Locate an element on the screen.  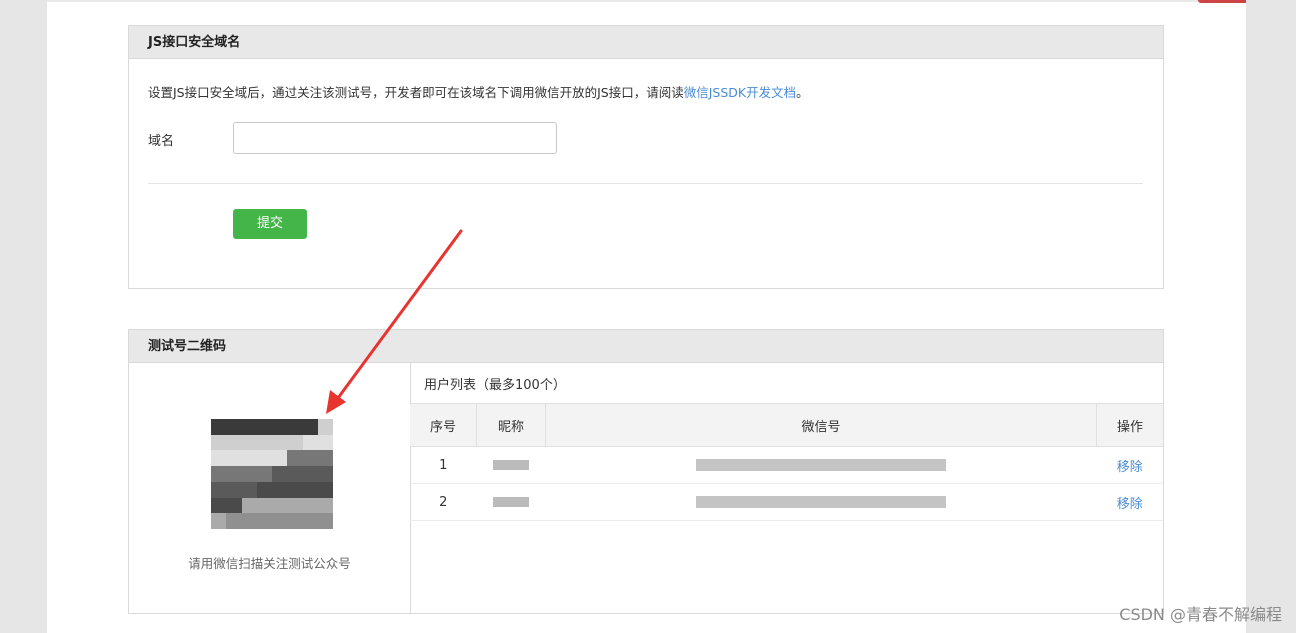
col-wechat-id: 微信号 is located at coordinates (821, 425).